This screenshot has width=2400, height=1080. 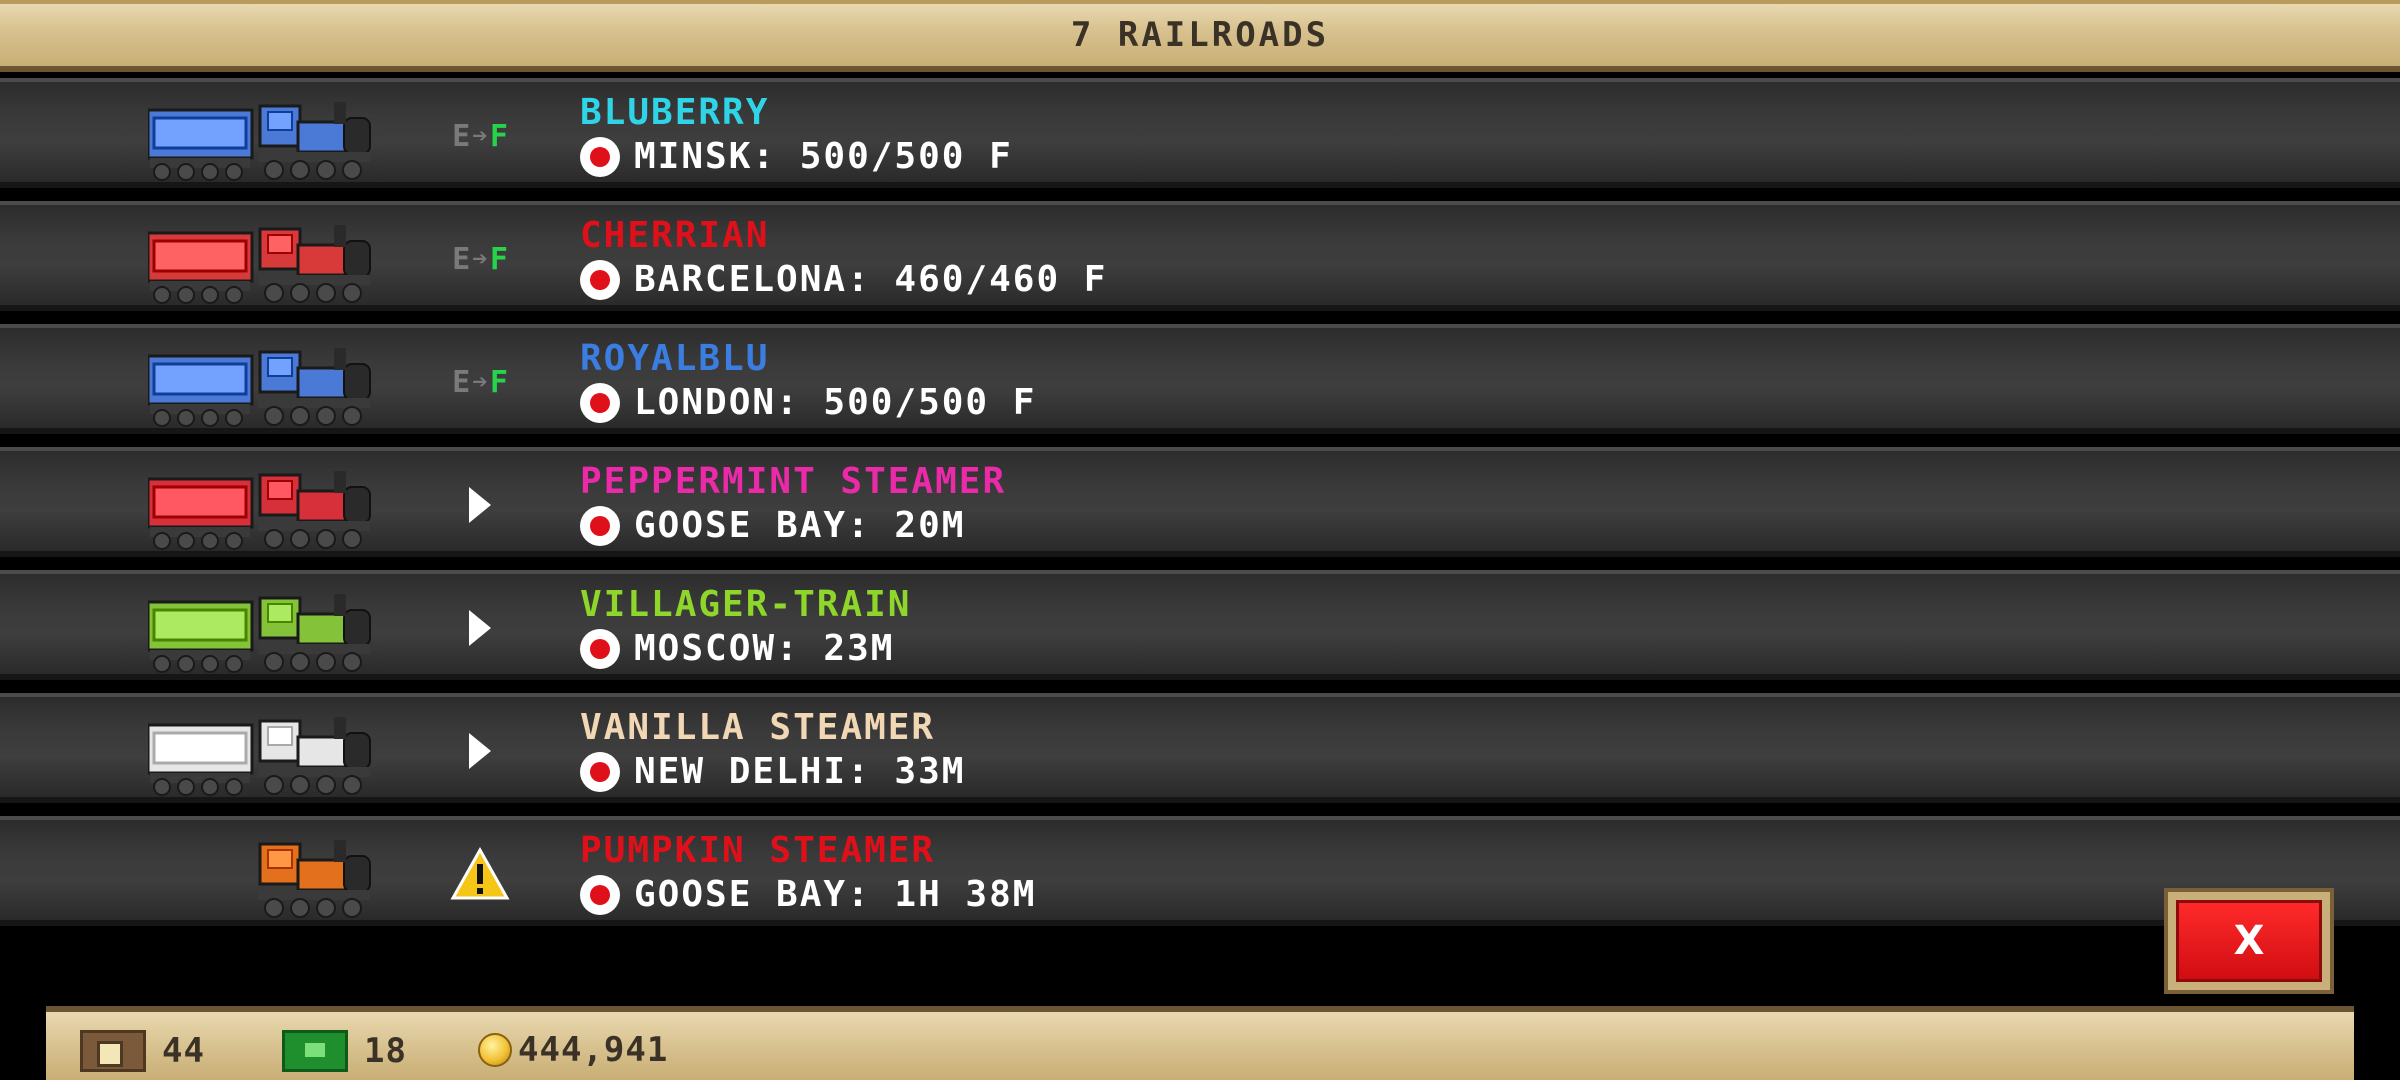 I want to click on train-name: VANILLA STEAMER, so click(x=758, y=727).